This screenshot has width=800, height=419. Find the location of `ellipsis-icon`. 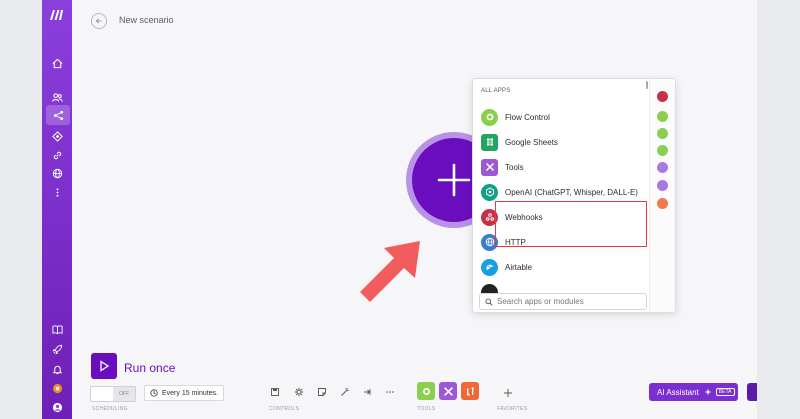

ellipsis-icon is located at coordinates (390, 392).